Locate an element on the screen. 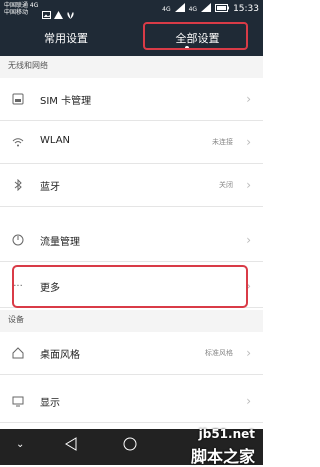 The width and height of the screenshot is (320, 467). back-icon is located at coordinates (71, 446).